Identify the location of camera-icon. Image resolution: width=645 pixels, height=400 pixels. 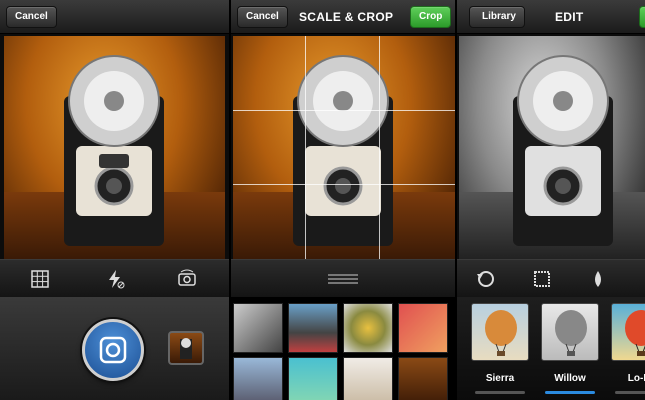
(113, 350).